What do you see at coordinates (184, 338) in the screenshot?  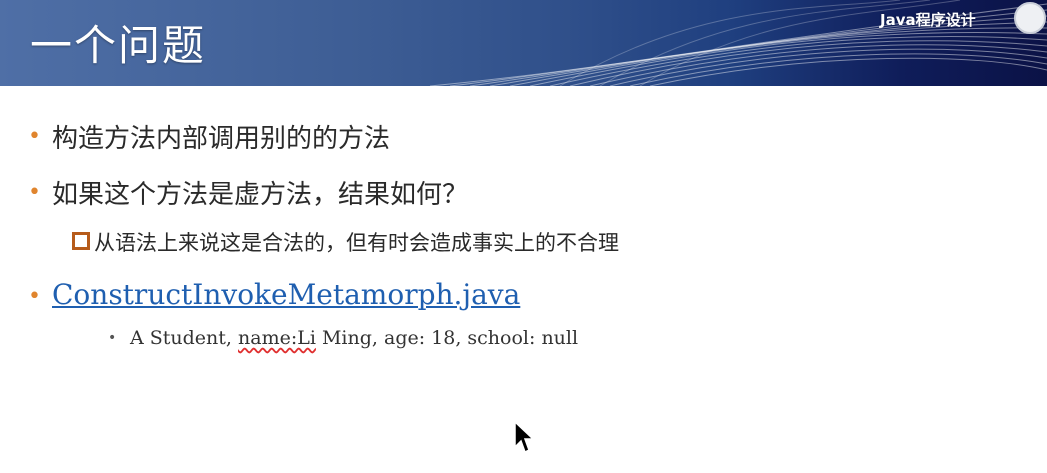 I see `output-prefix: A Student,` at bounding box center [184, 338].